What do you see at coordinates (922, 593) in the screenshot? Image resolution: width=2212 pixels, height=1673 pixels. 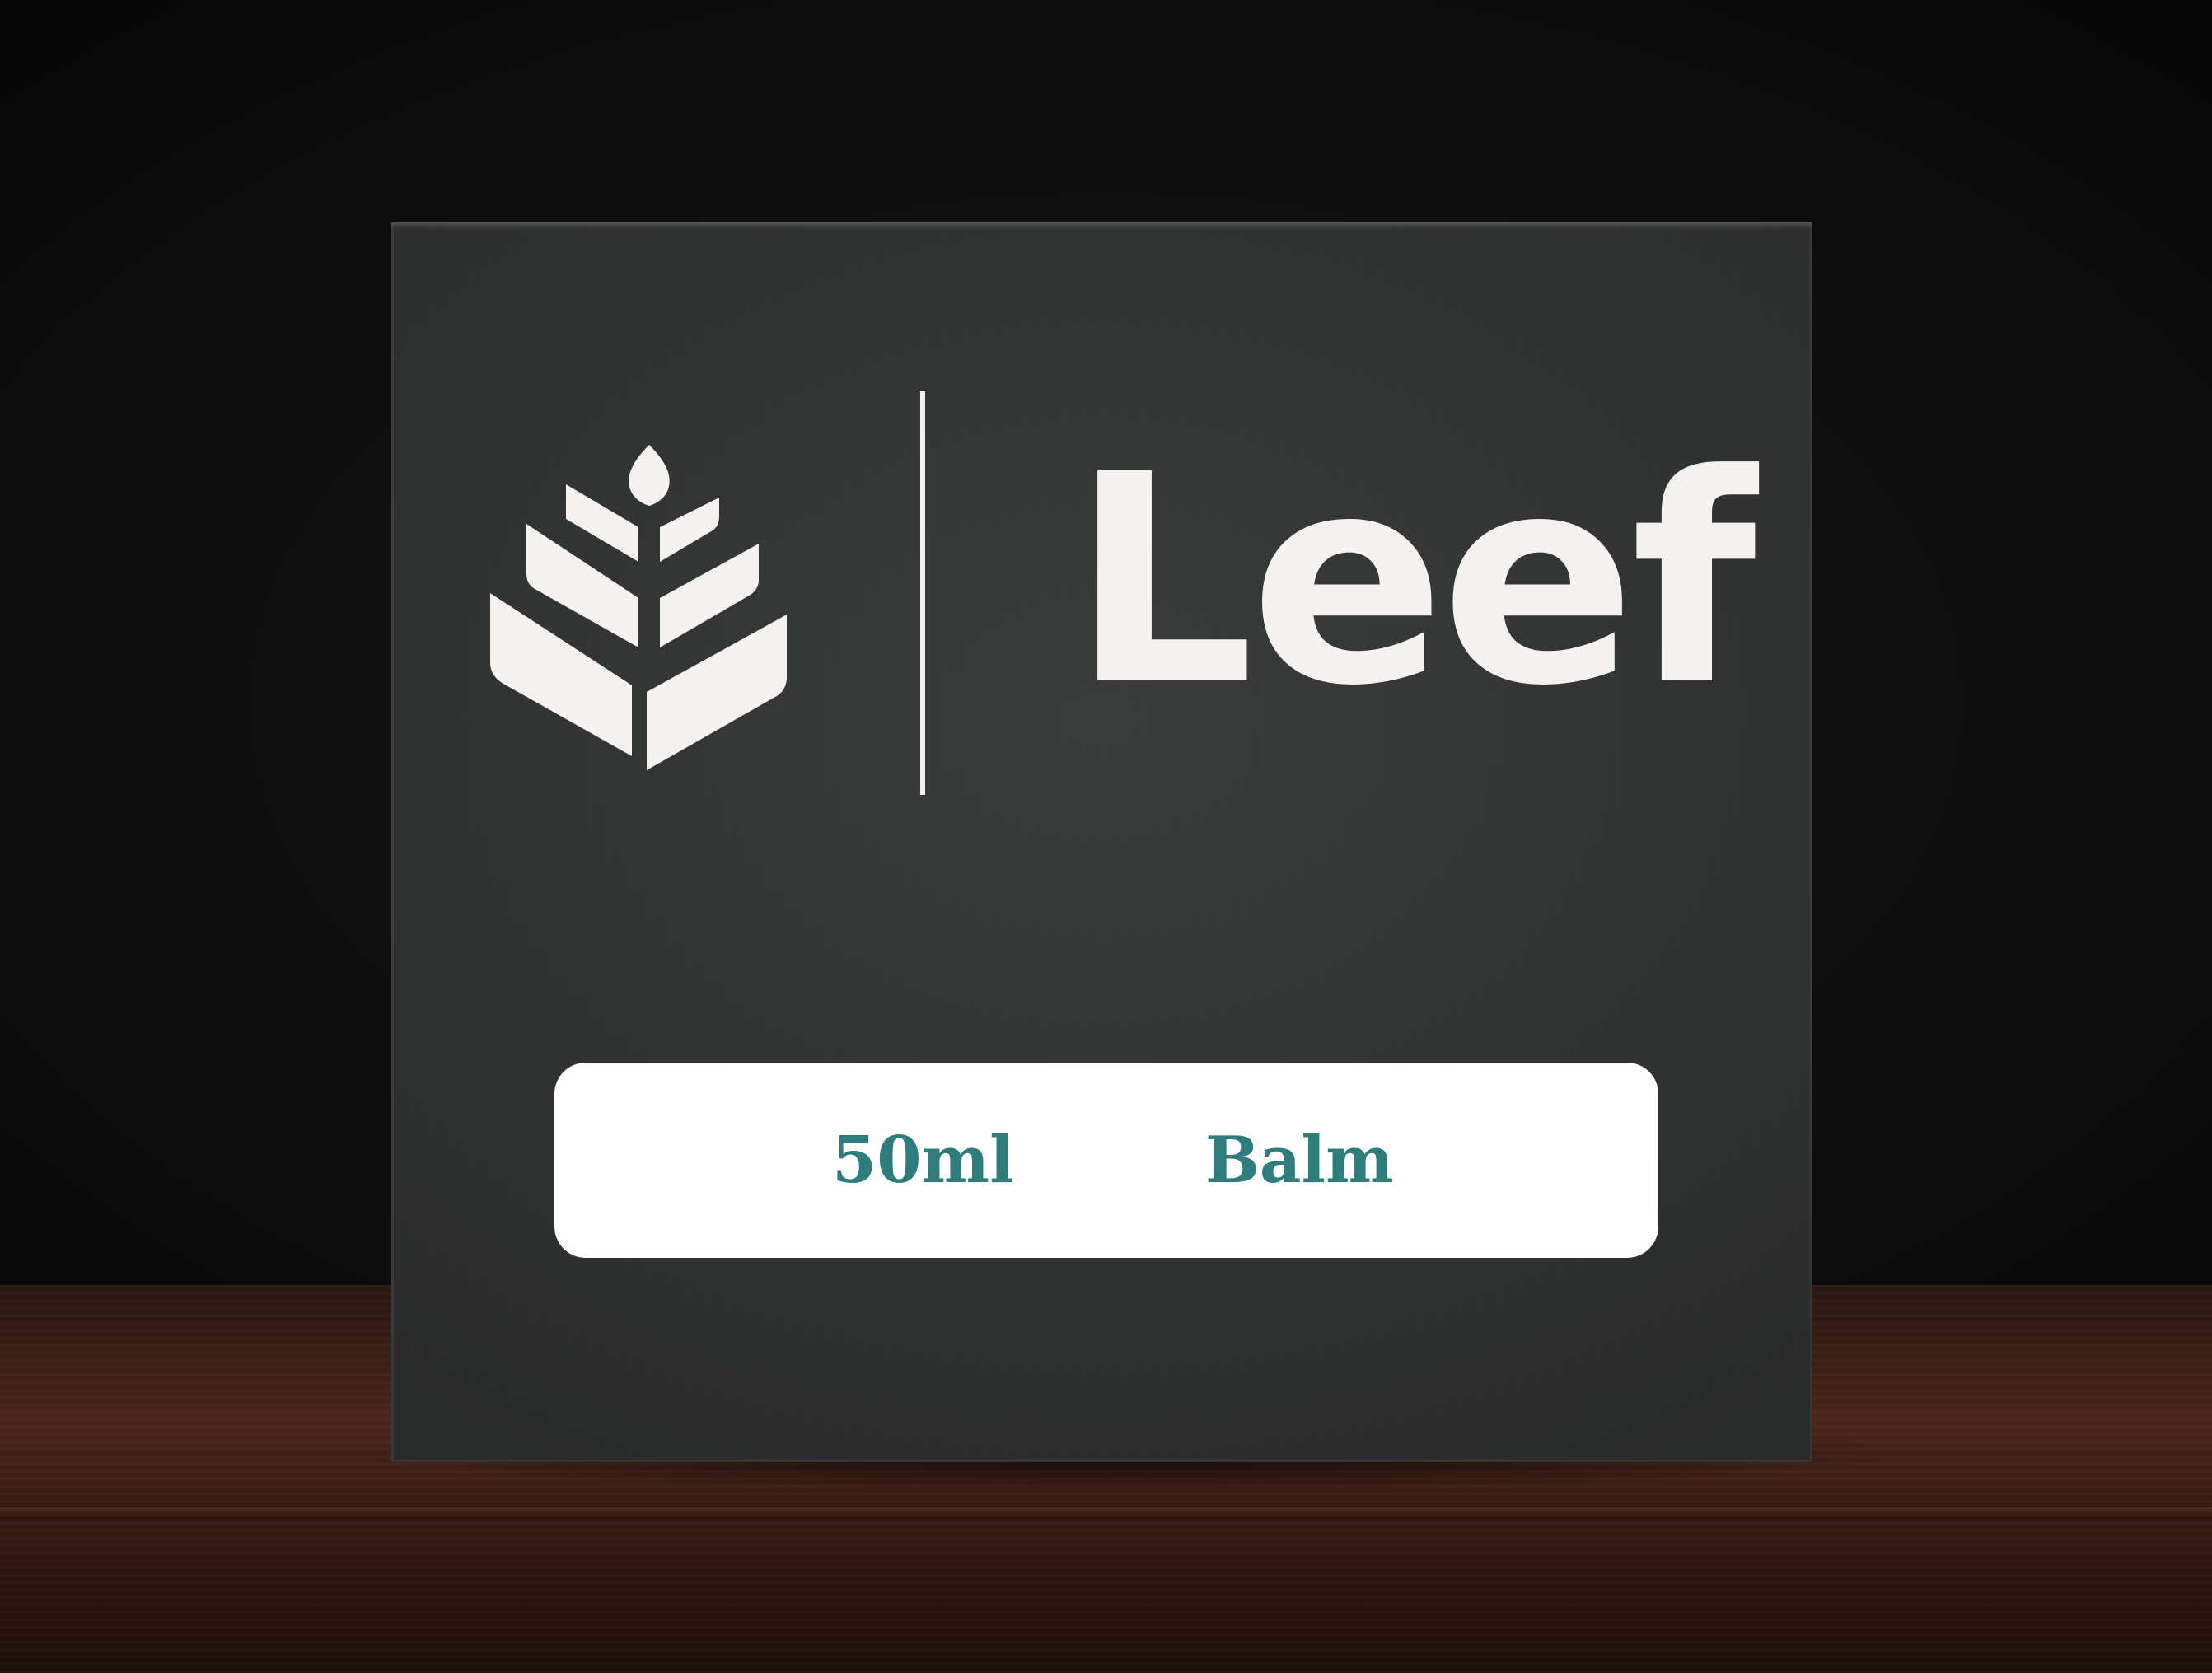 I see `logo-divider` at bounding box center [922, 593].